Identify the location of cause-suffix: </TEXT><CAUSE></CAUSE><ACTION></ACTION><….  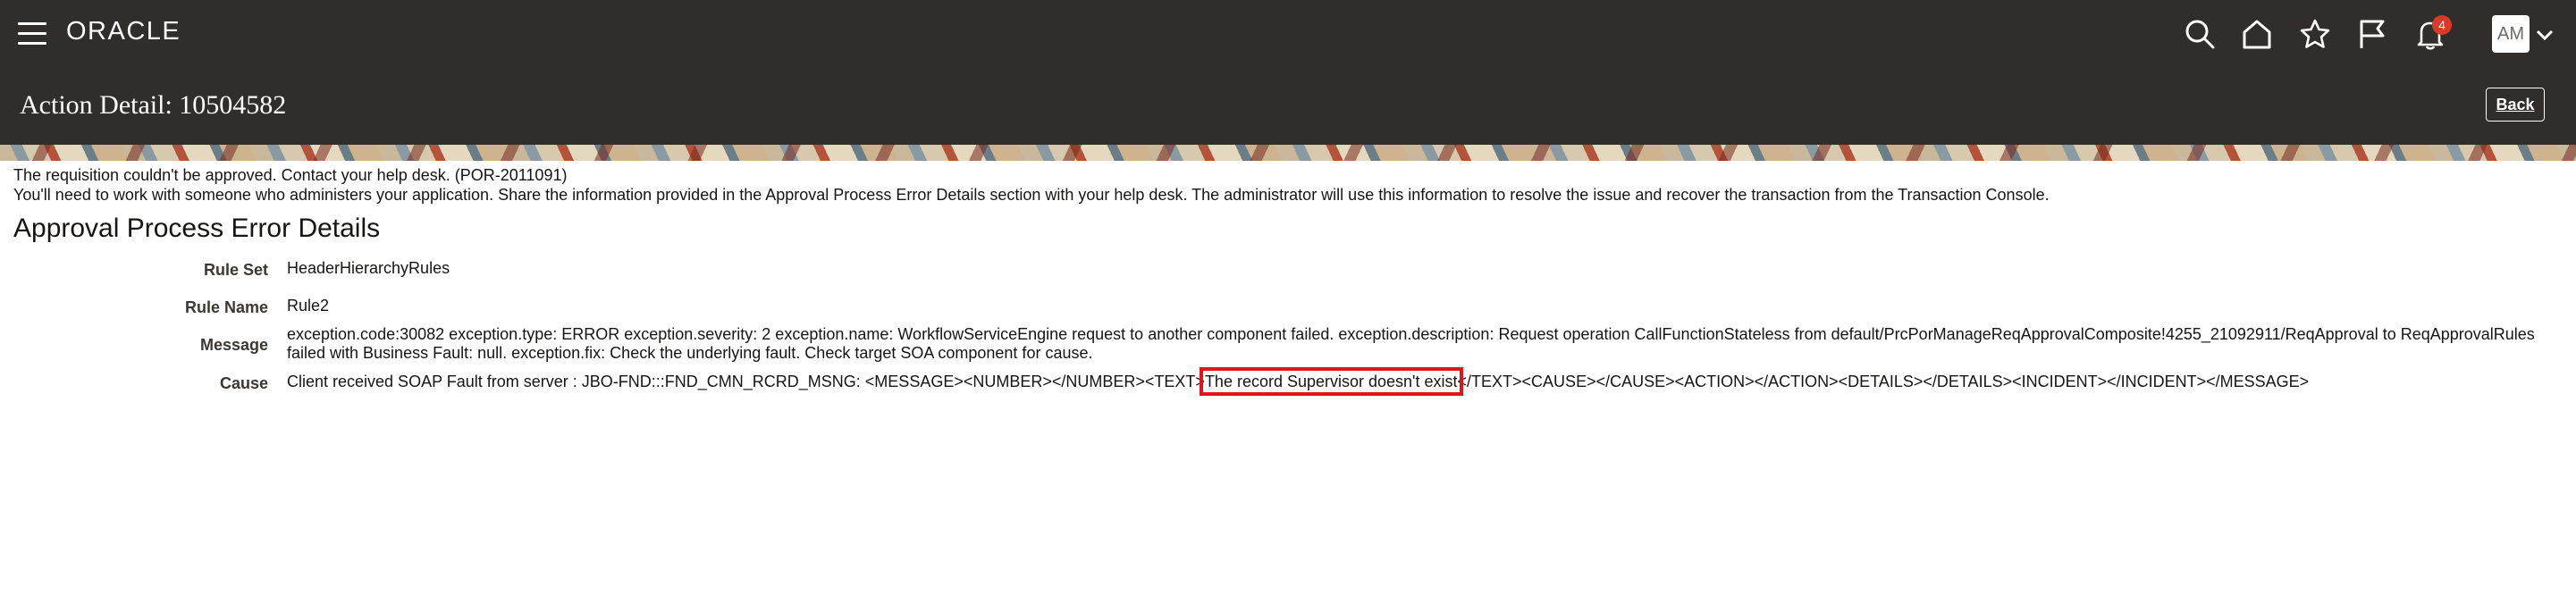
(1884, 381).